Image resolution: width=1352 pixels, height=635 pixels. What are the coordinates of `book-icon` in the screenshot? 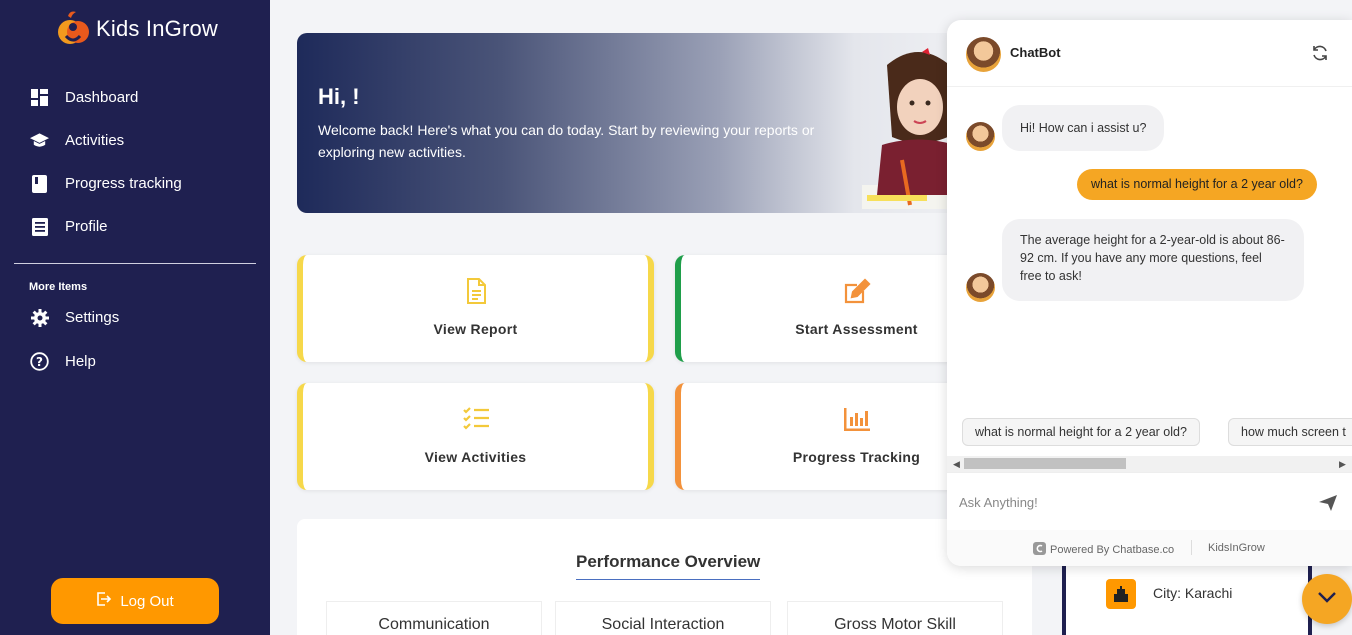 It's located at (39, 183).